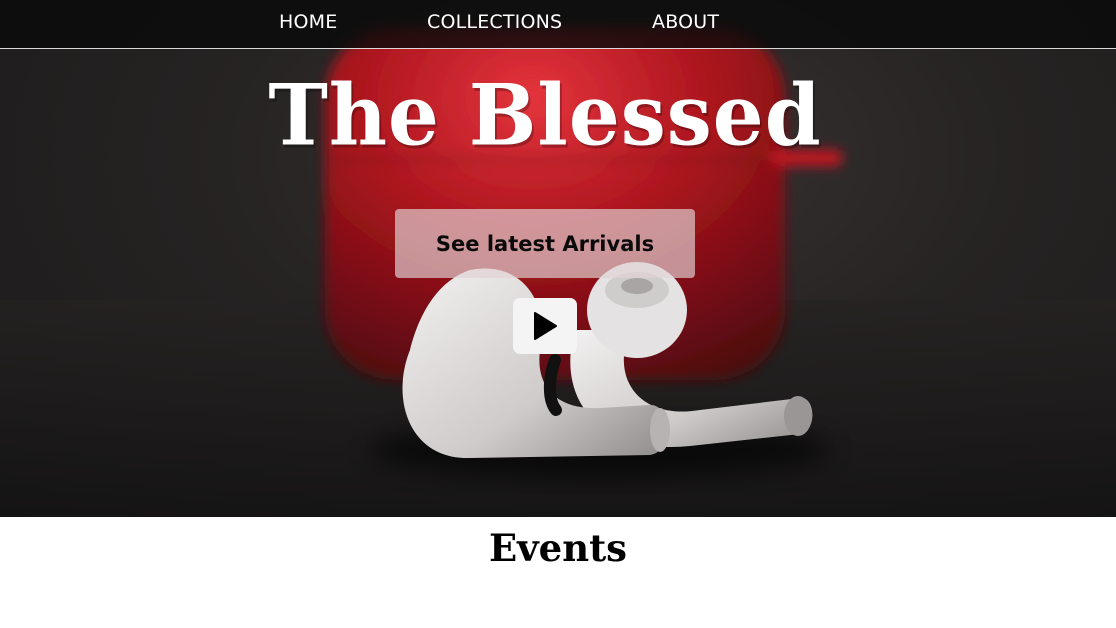 The height and width of the screenshot is (628, 1116). Describe the element at coordinates (545, 115) in the screenshot. I see `brand-title: The Blessed` at that location.